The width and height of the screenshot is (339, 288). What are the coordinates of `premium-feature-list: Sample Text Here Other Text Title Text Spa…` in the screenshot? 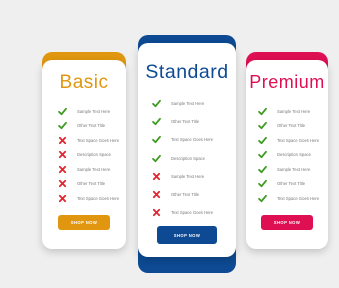 It's located at (287, 155).